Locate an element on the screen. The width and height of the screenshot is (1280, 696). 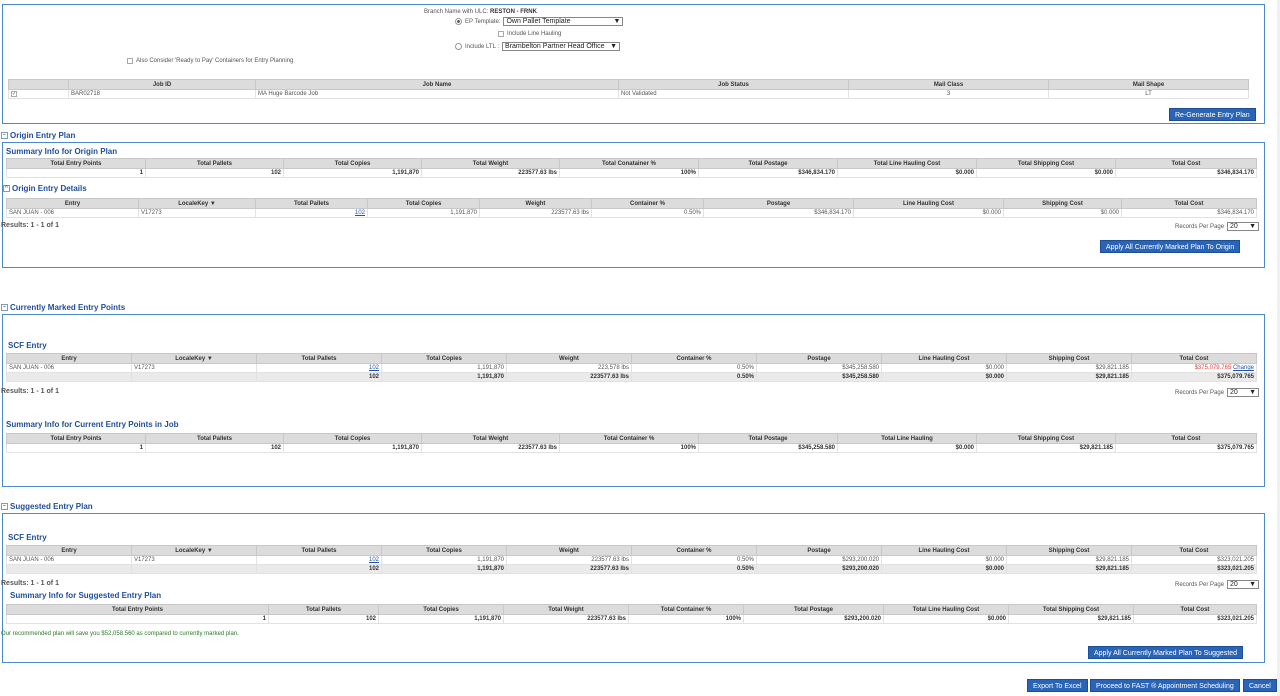
origin-results-count: Results: 1 - 1 of 1 is located at coordinates (30, 225).